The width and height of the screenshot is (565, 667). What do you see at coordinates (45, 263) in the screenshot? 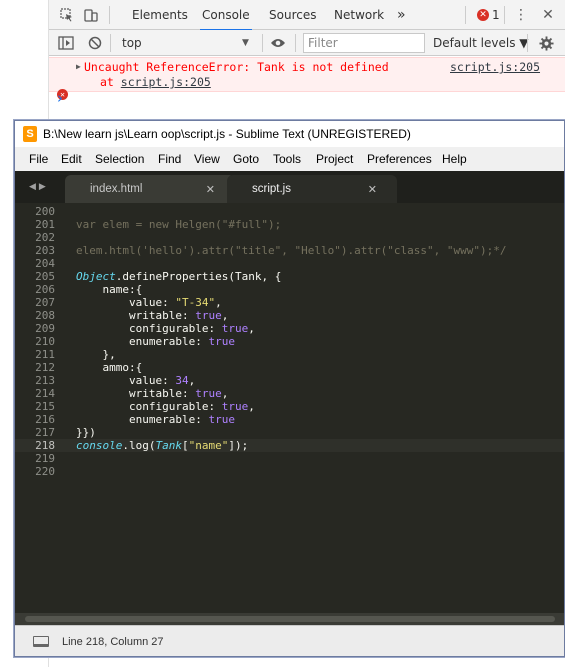
I see `line-number: 204` at bounding box center [45, 263].